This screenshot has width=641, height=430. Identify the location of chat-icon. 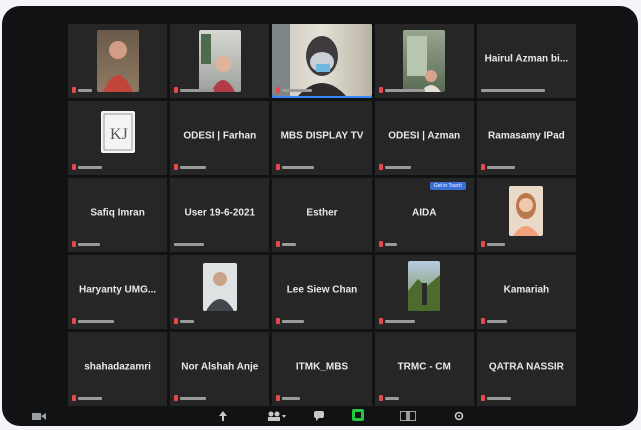
(319, 417).